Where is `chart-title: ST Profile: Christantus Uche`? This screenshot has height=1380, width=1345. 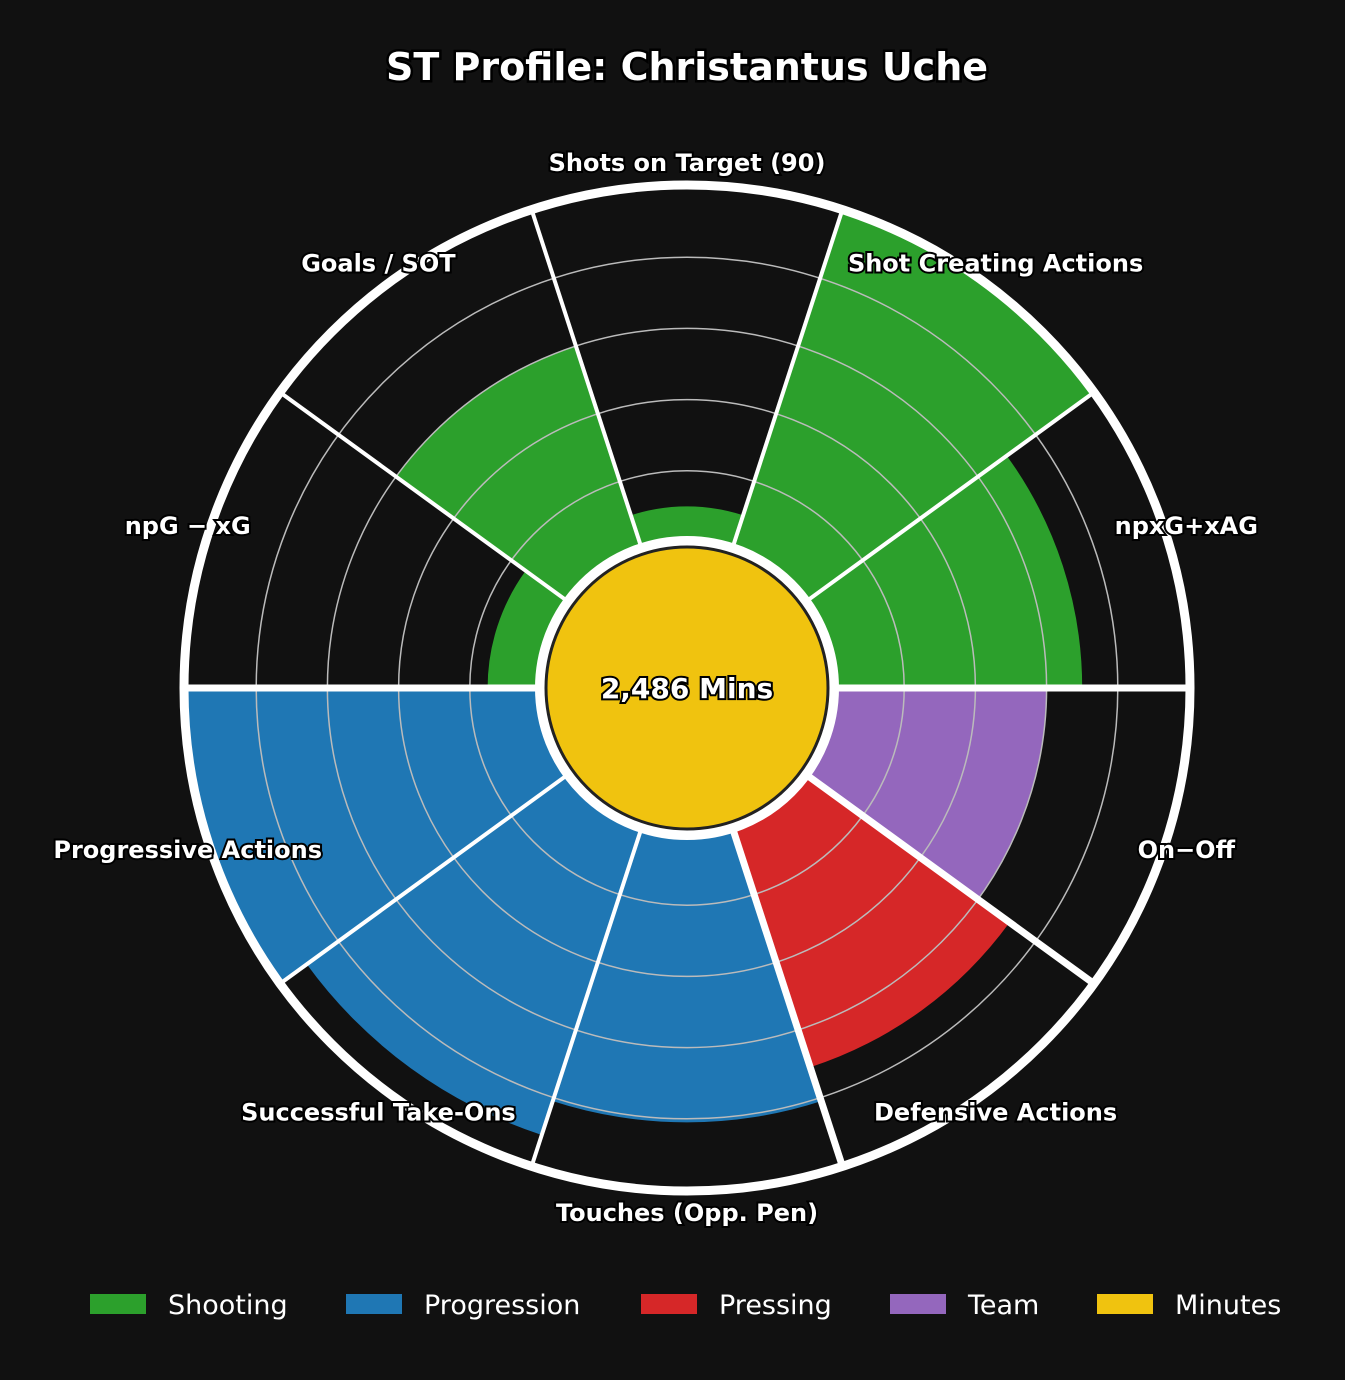
chart-title: ST Profile: Christantus Uche is located at coordinates (687, 67).